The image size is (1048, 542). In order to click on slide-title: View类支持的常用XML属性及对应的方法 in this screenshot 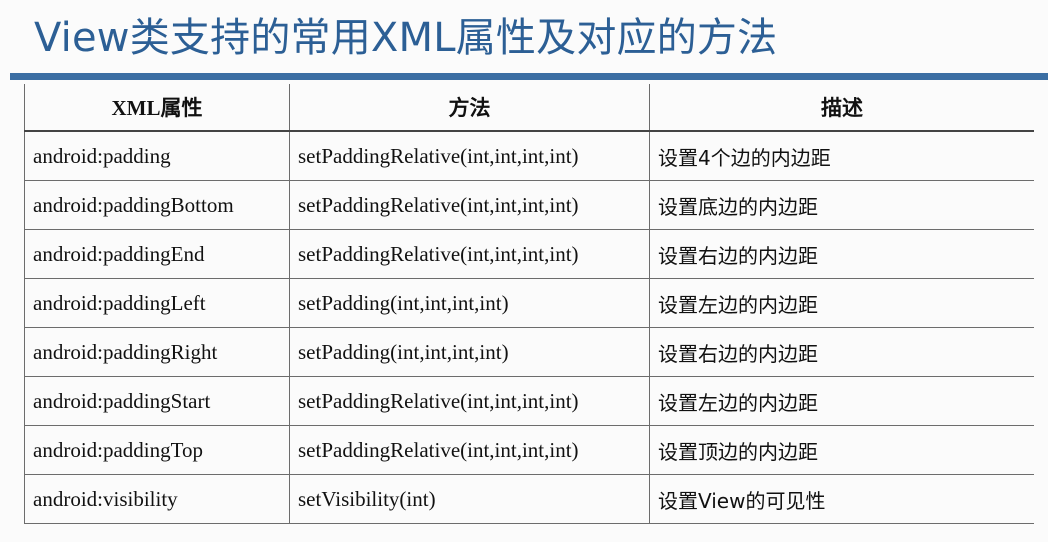, I will do `click(406, 38)`.